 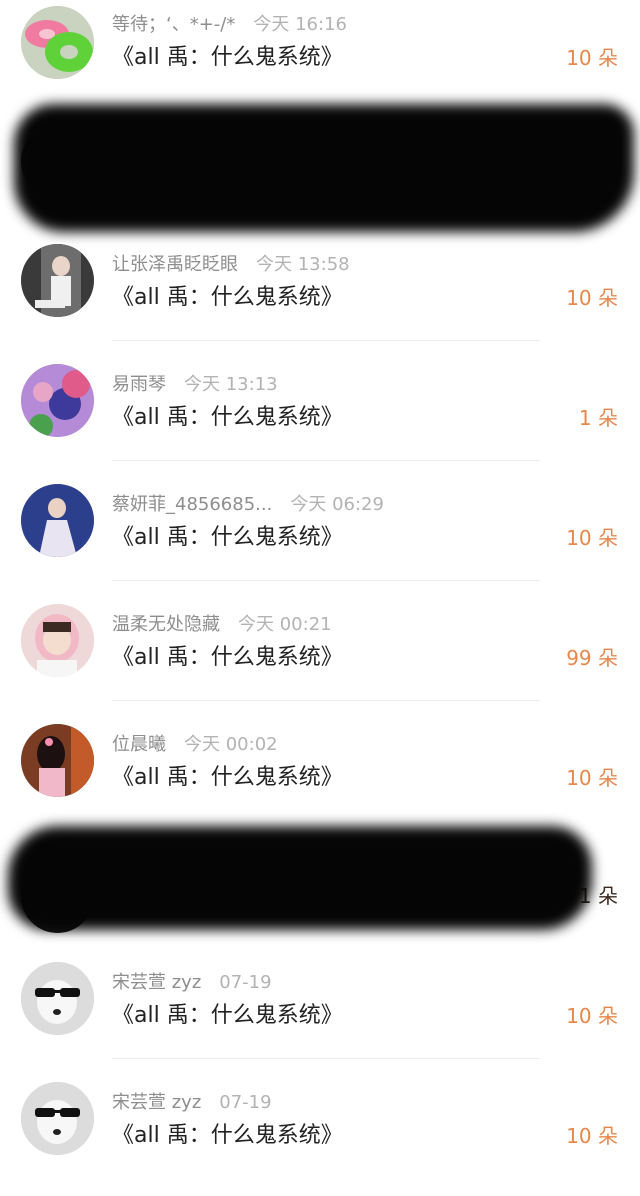 I want to click on username: 位晨曦, so click(x=139, y=744).